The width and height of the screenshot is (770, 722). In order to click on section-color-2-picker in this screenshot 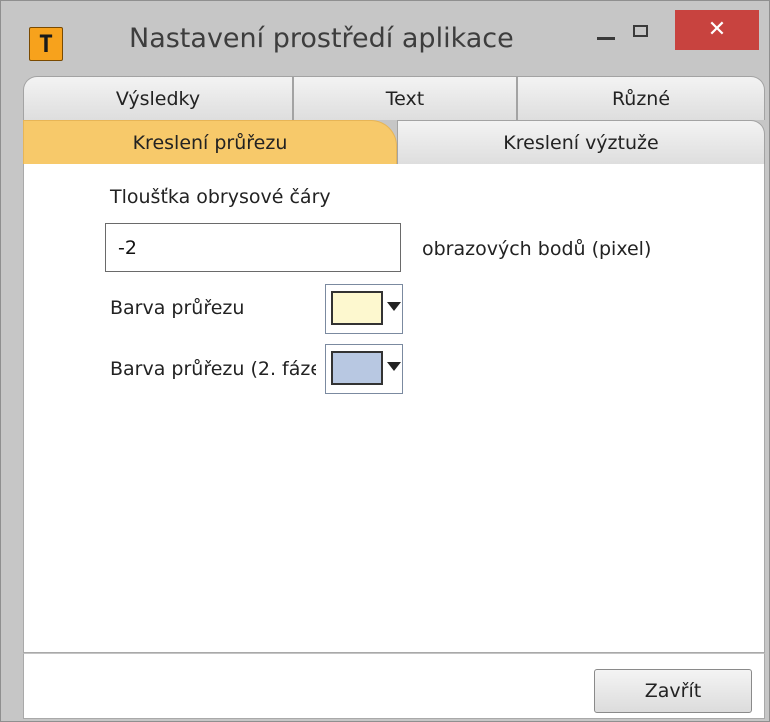, I will do `click(364, 369)`.